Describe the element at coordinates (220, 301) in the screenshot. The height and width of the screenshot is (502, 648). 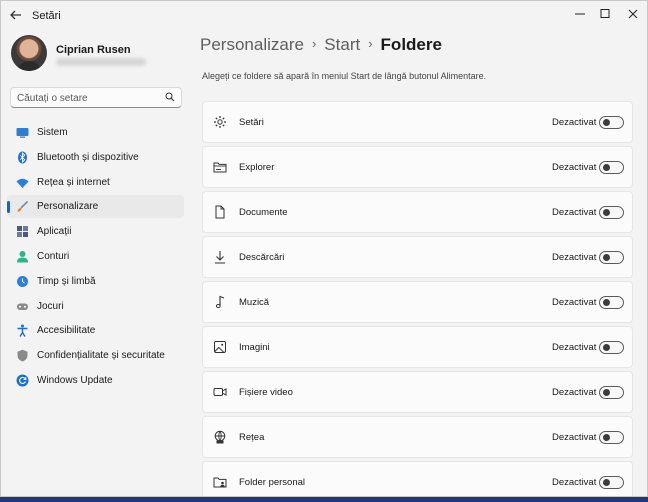
I see `music-icon` at that location.